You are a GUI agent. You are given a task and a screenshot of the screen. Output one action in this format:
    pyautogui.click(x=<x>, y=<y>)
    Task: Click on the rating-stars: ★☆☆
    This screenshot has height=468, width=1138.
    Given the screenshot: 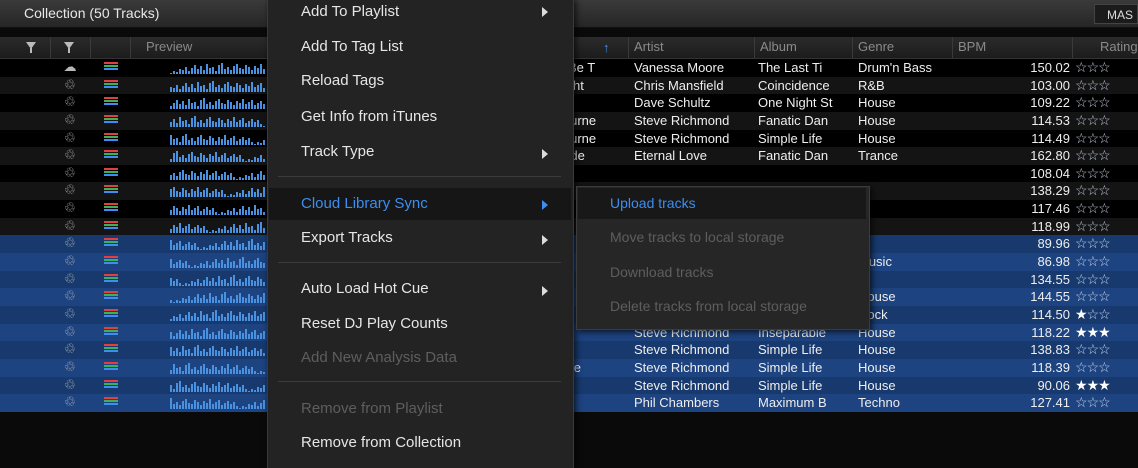 What is the action you would take?
    pyautogui.click(x=1106, y=314)
    